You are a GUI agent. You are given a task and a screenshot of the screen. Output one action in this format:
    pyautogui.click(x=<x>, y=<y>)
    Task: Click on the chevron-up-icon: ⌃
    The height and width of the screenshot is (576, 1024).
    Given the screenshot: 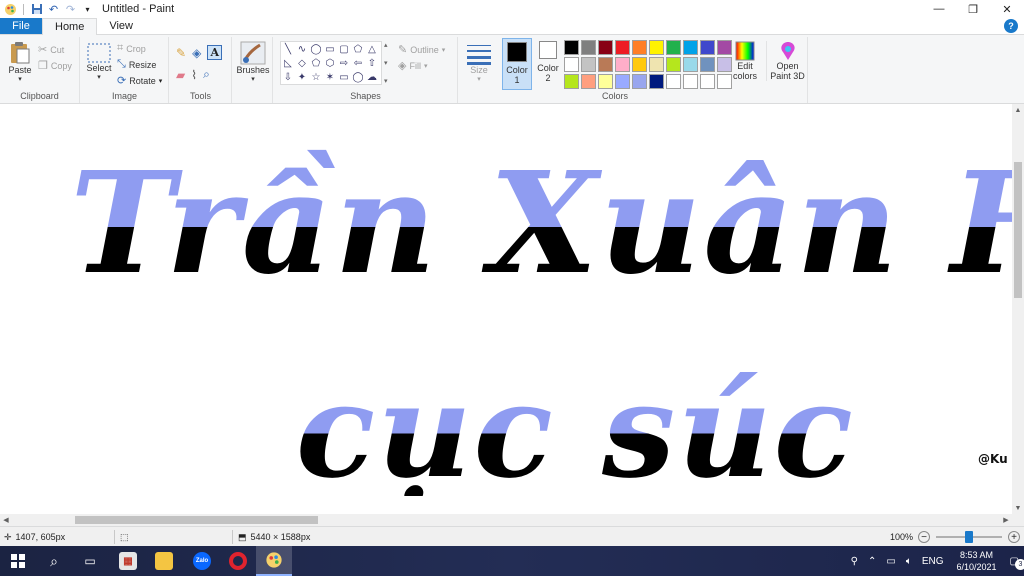 What is the action you would take?
    pyautogui.click(x=872, y=561)
    